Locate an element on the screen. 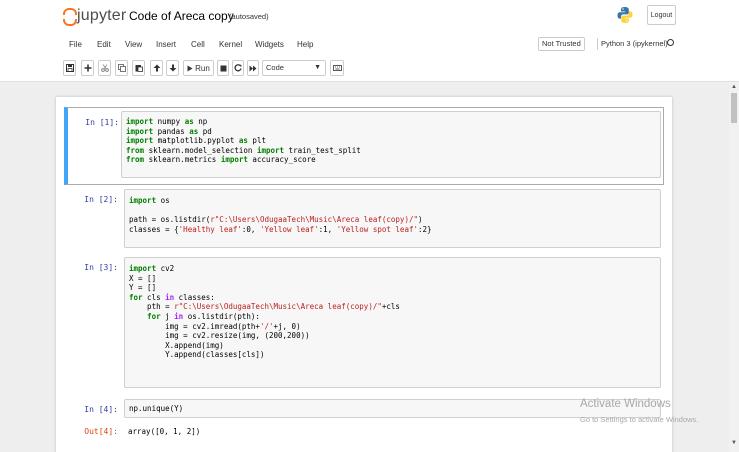 Image resolution: width=739 pixels, height=452 pixels. menu-edit: Edit is located at coordinates (104, 44).